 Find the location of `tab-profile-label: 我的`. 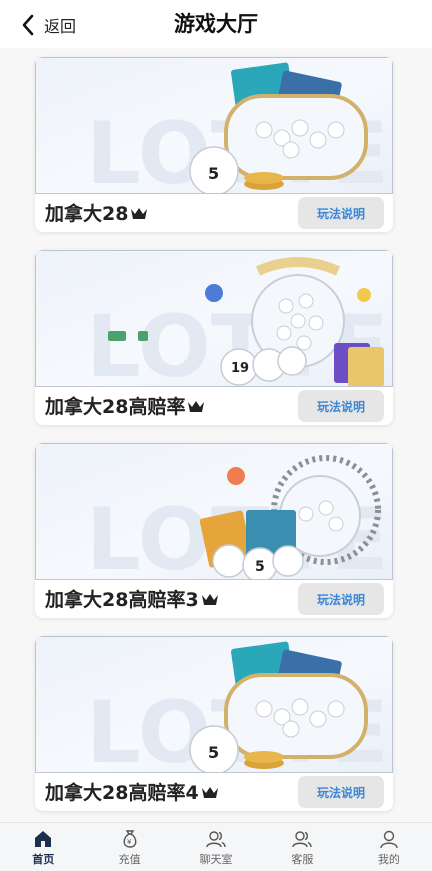

tab-profile-label: 我的 is located at coordinates (388, 859).